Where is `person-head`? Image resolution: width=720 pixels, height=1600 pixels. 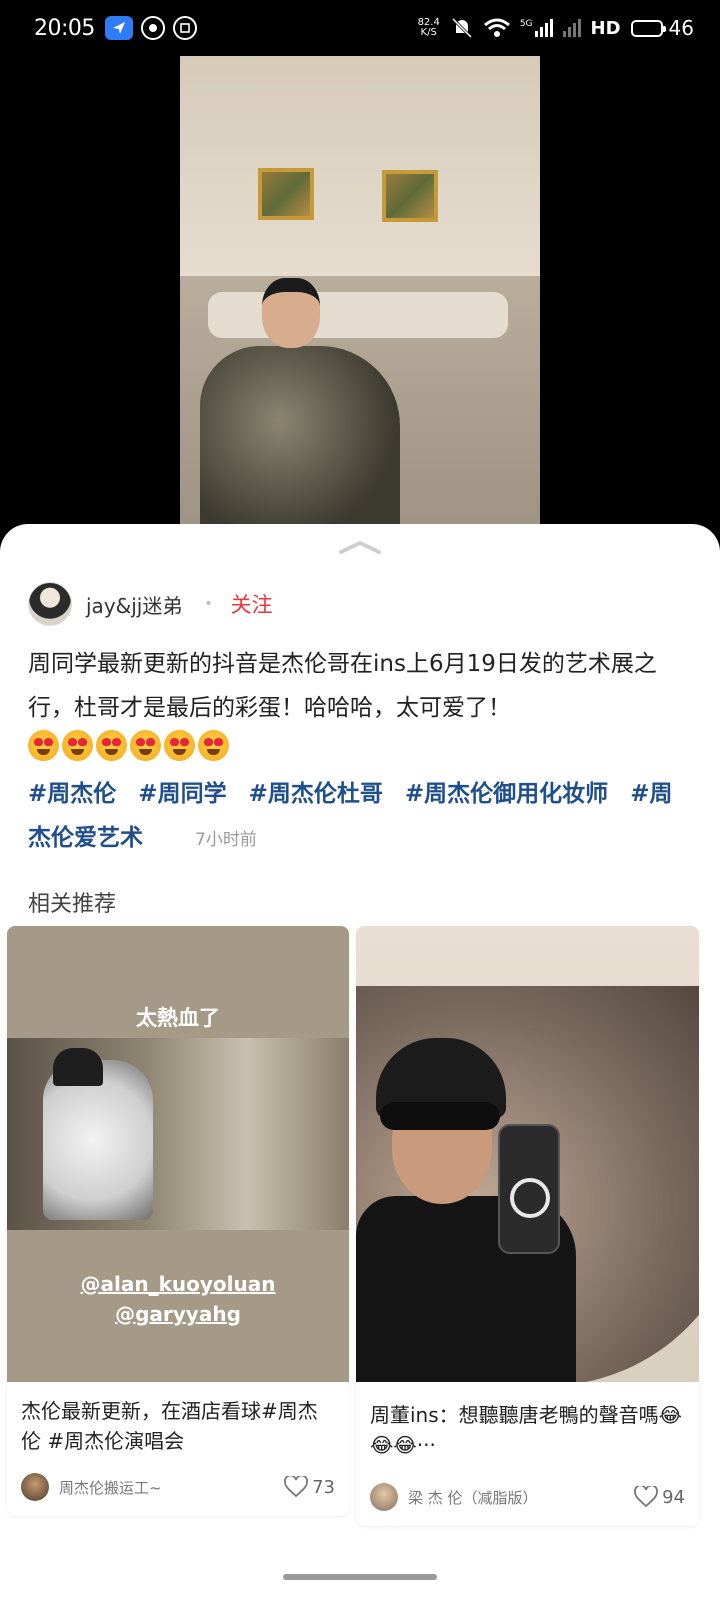
person-head is located at coordinates (291, 313).